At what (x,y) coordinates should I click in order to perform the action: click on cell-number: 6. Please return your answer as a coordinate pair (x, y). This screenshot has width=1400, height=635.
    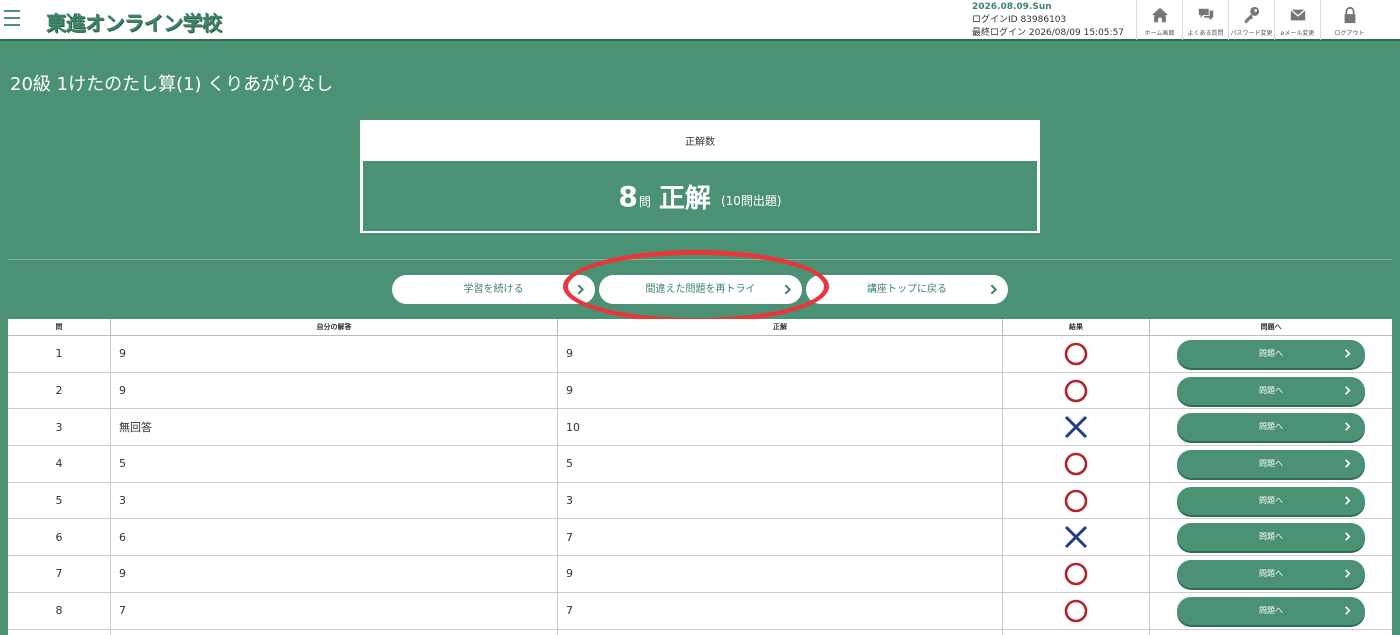
    Looking at the image, I should click on (59, 537).